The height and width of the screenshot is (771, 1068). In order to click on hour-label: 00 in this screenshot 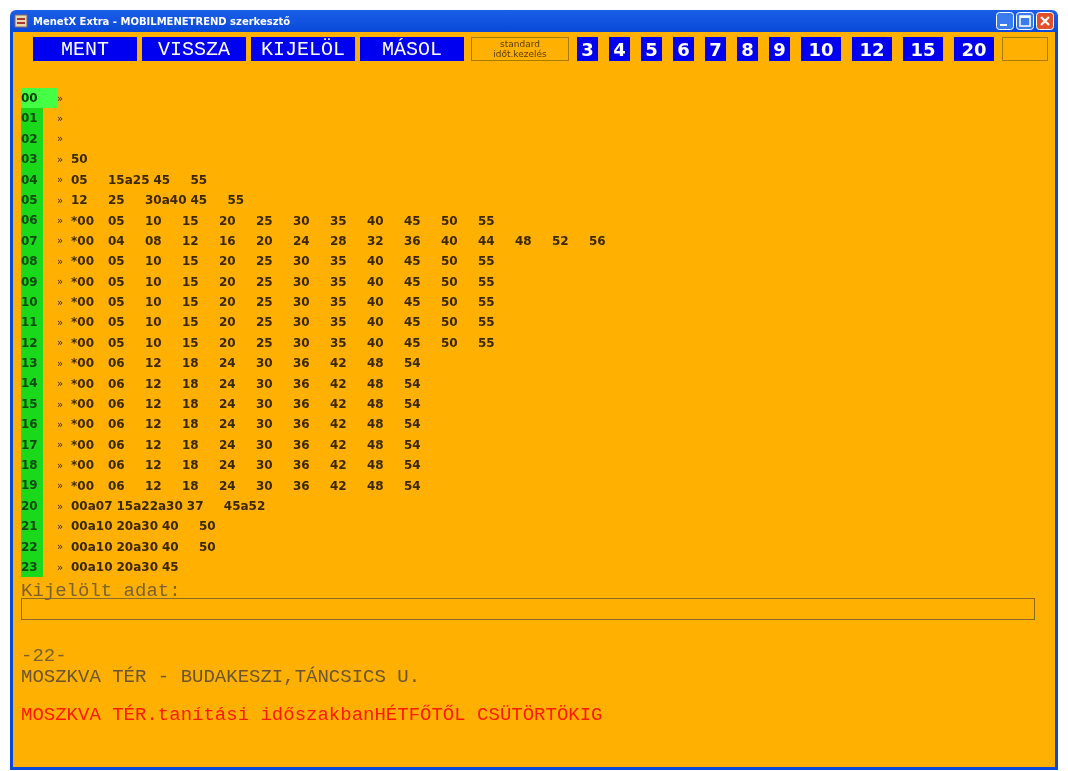, I will do `click(39, 98)`.